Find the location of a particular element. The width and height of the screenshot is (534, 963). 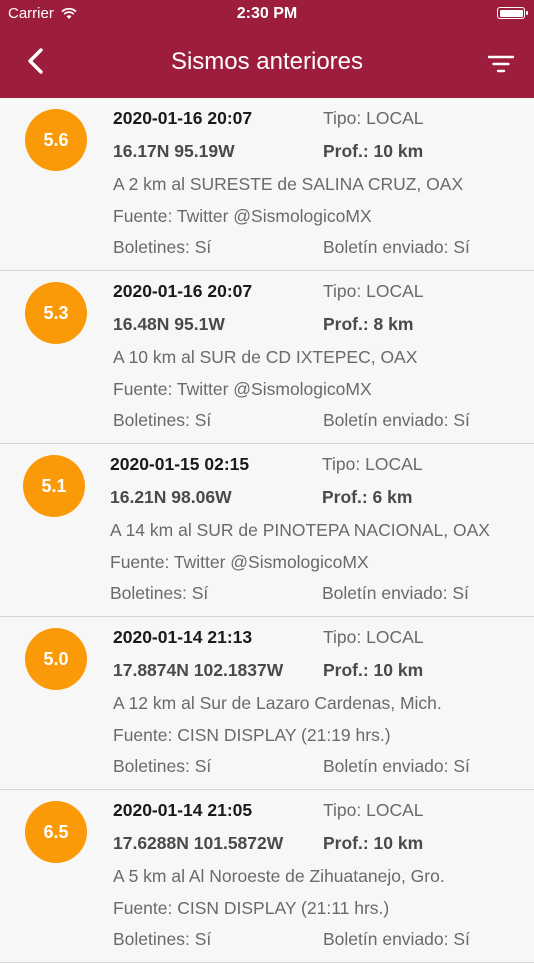

earthquake-source: Fuente: CISN DISPLAY (21:19 hrs.) is located at coordinates (252, 735).